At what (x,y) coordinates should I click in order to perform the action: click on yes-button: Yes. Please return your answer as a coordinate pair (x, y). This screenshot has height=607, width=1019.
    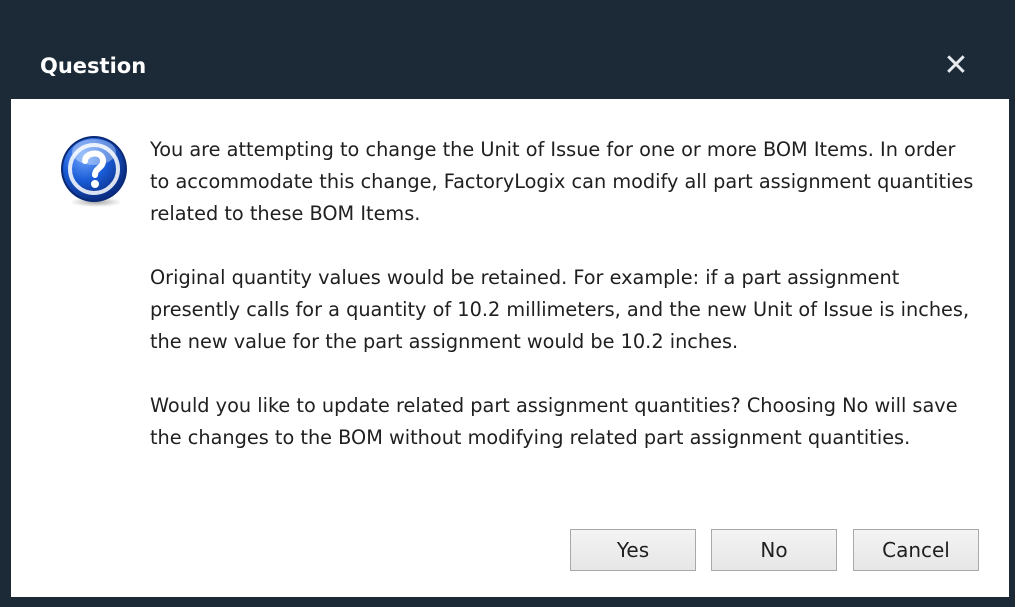
    Looking at the image, I should click on (633, 550).